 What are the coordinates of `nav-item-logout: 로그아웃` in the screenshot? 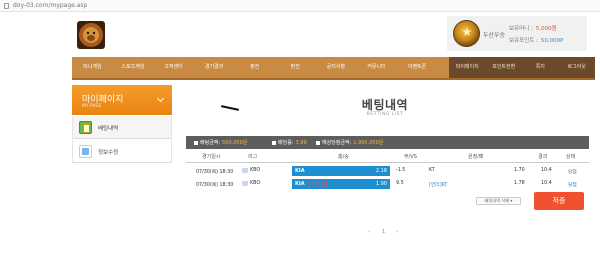 It's located at (577, 67).